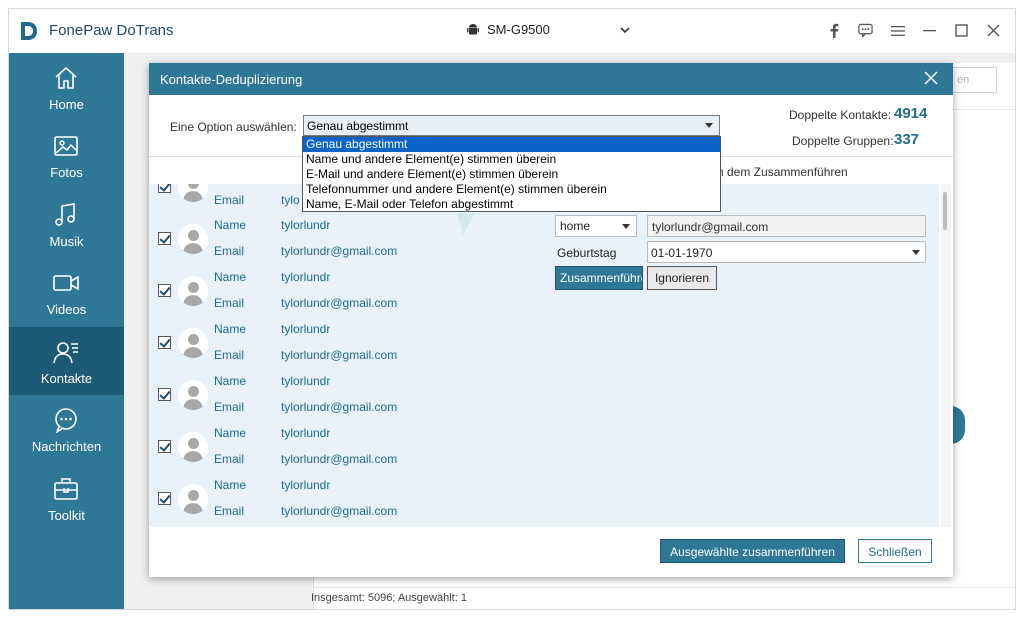 The width and height of the screenshot is (1024, 618). Describe the element at coordinates (682, 253) in the screenshot. I see `birthday-value: 01-01-1970` at that location.